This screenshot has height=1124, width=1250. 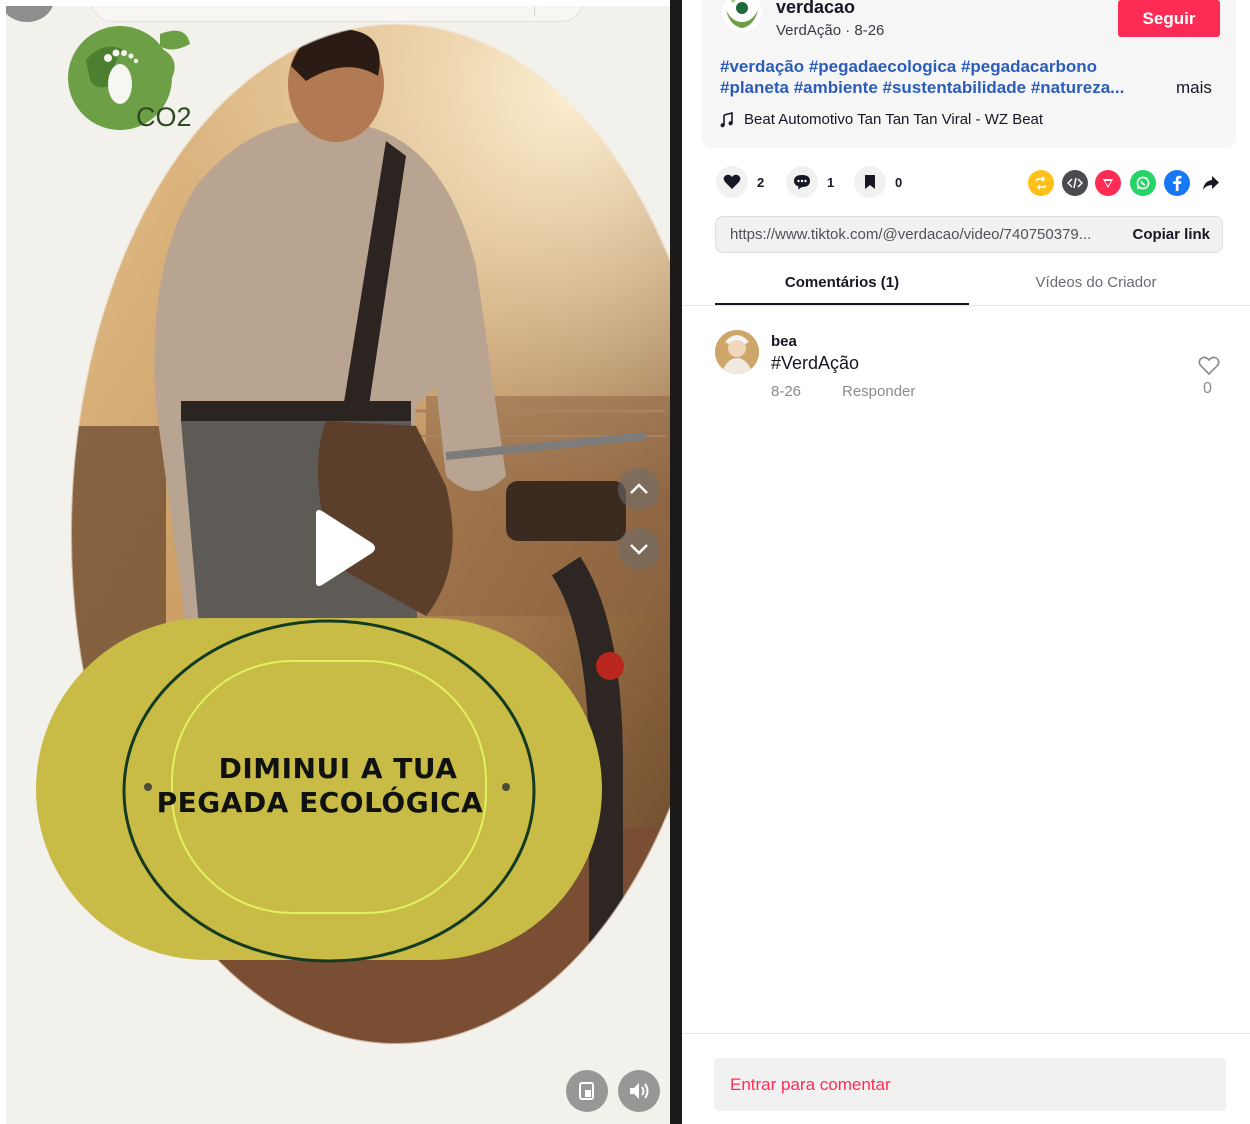 What do you see at coordinates (343, 548) in the screenshot?
I see `play-icon` at bounding box center [343, 548].